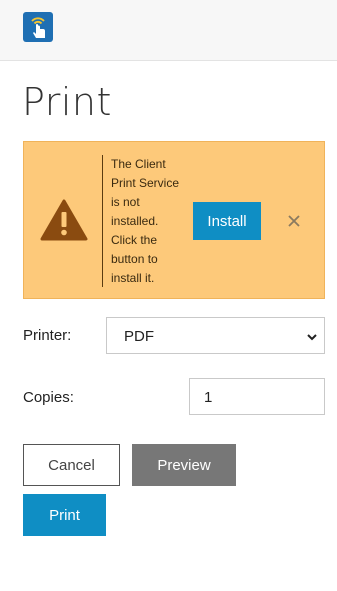 The image size is (337, 591). I want to click on print-button: Print, so click(64, 515).